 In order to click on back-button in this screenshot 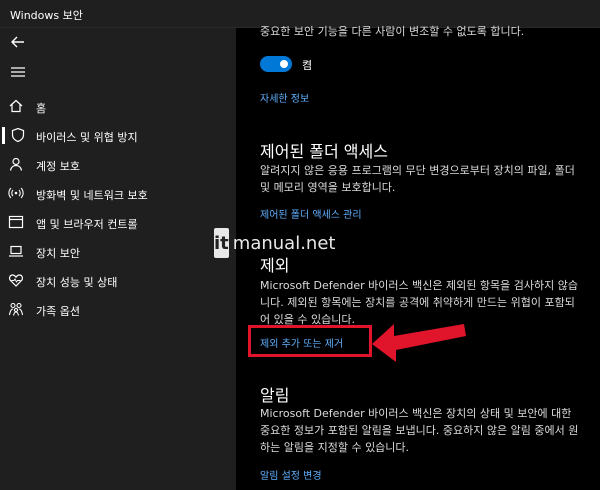, I will do `click(18, 42)`.